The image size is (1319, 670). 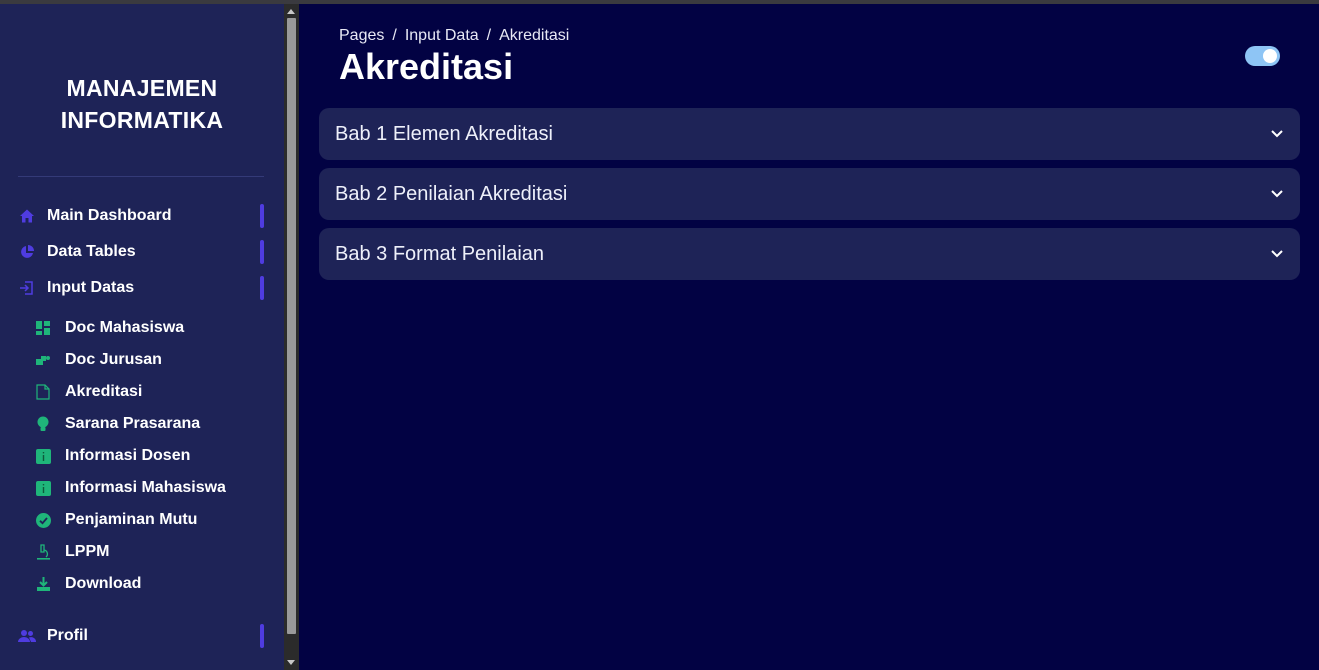 What do you see at coordinates (27, 252) in the screenshot?
I see `pie-chart-icon` at bounding box center [27, 252].